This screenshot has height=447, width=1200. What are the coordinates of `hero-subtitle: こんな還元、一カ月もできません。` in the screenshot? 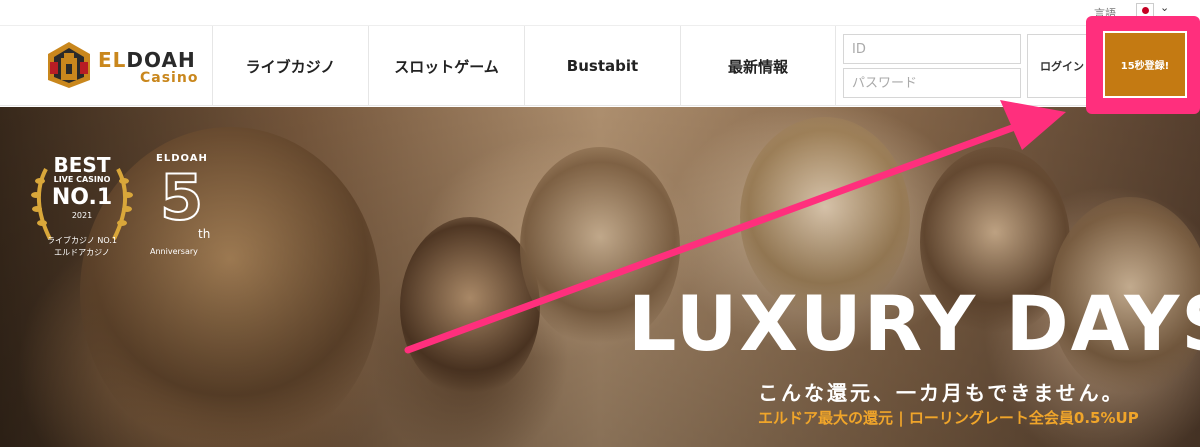 It's located at (941, 393).